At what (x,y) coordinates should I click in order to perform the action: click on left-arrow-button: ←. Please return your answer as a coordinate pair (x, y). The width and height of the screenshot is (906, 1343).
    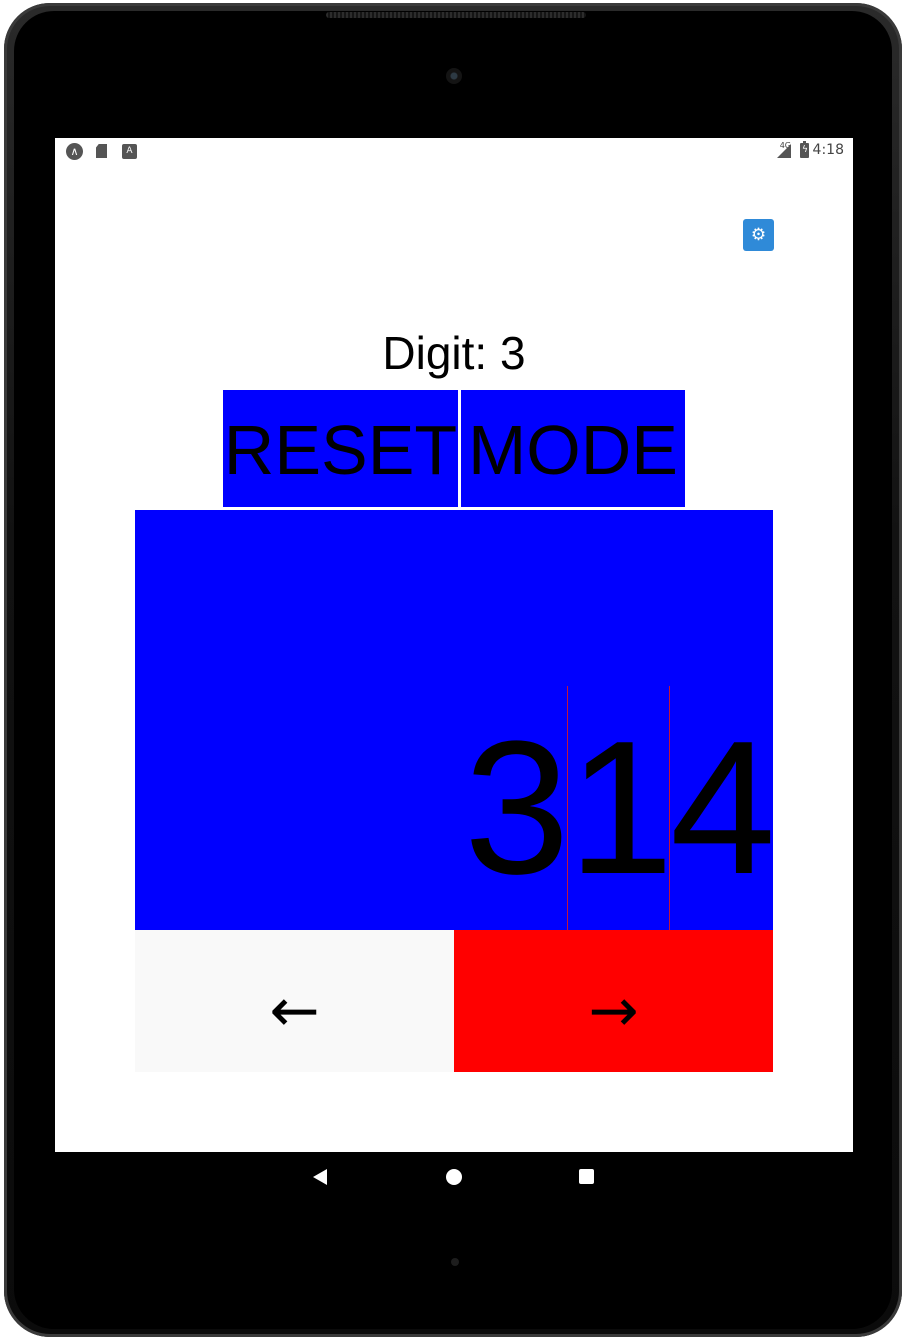
    Looking at the image, I should click on (294, 1001).